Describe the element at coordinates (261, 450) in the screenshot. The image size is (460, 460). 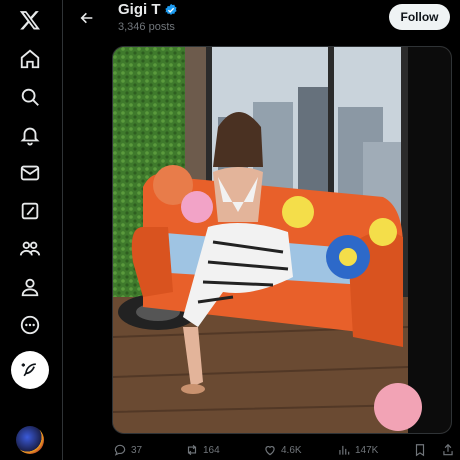
I see `post-actions: 37 164 4.6K 147K` at that location.